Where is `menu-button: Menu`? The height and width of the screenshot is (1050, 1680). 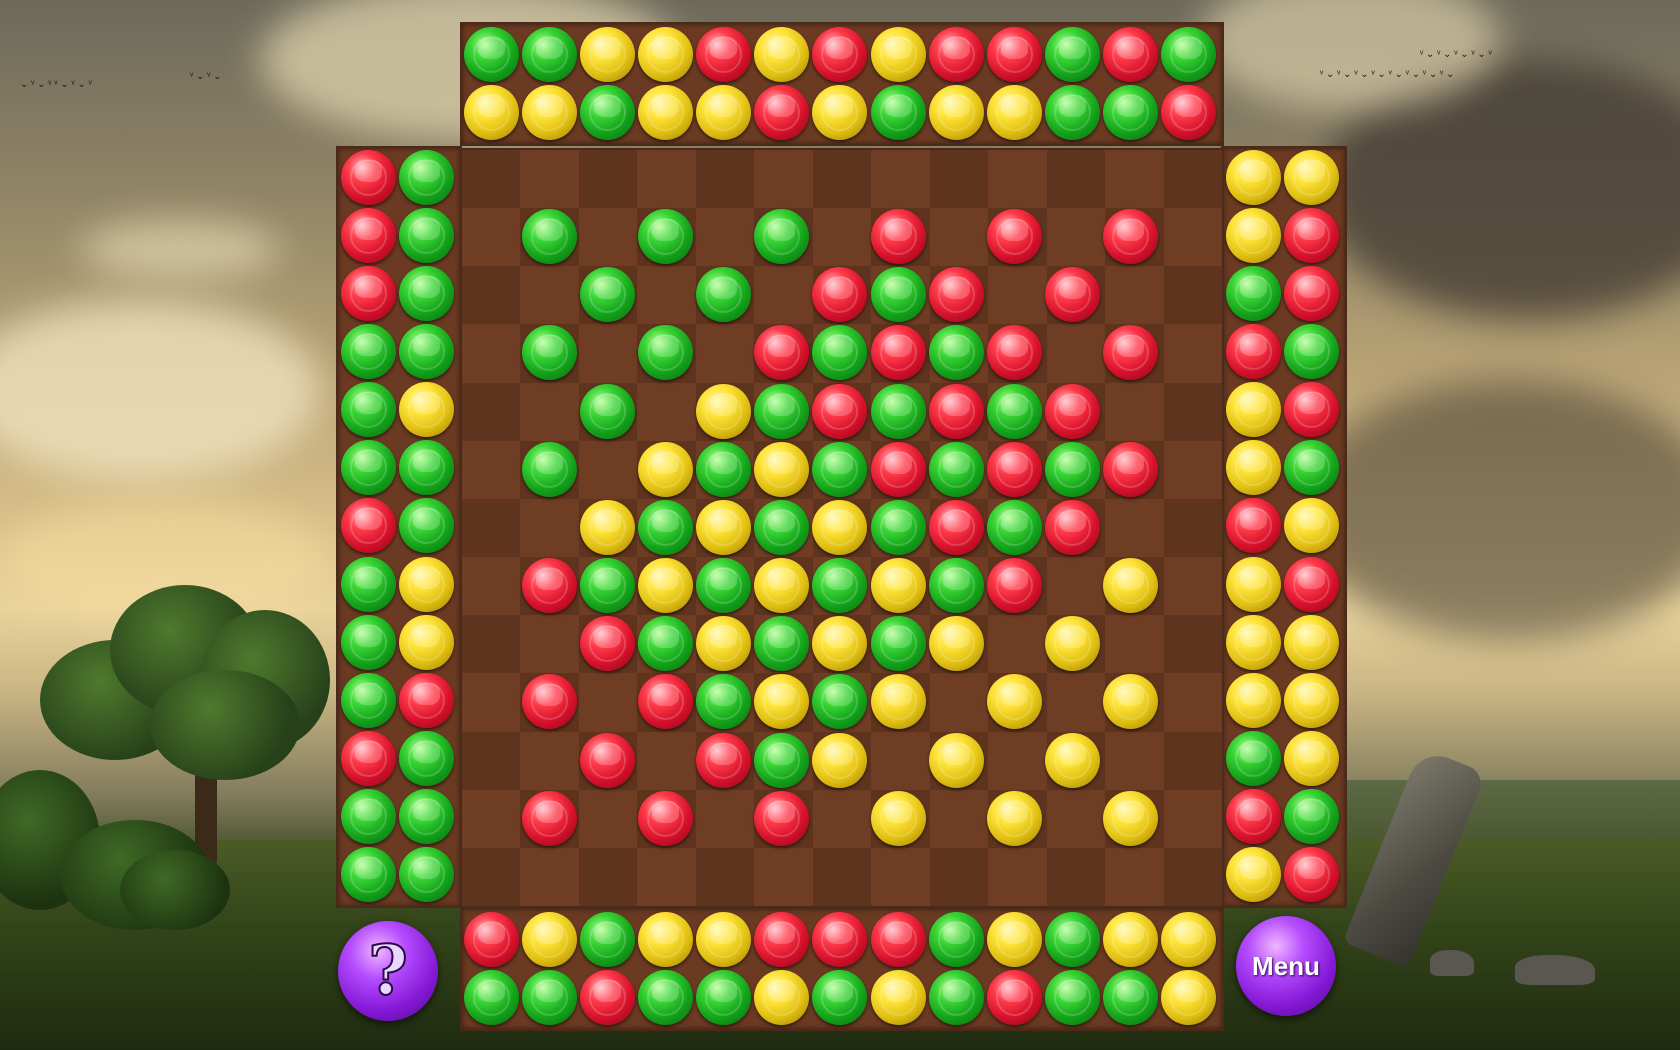 menu-button: Menu is located at coordinates (1286, 966).